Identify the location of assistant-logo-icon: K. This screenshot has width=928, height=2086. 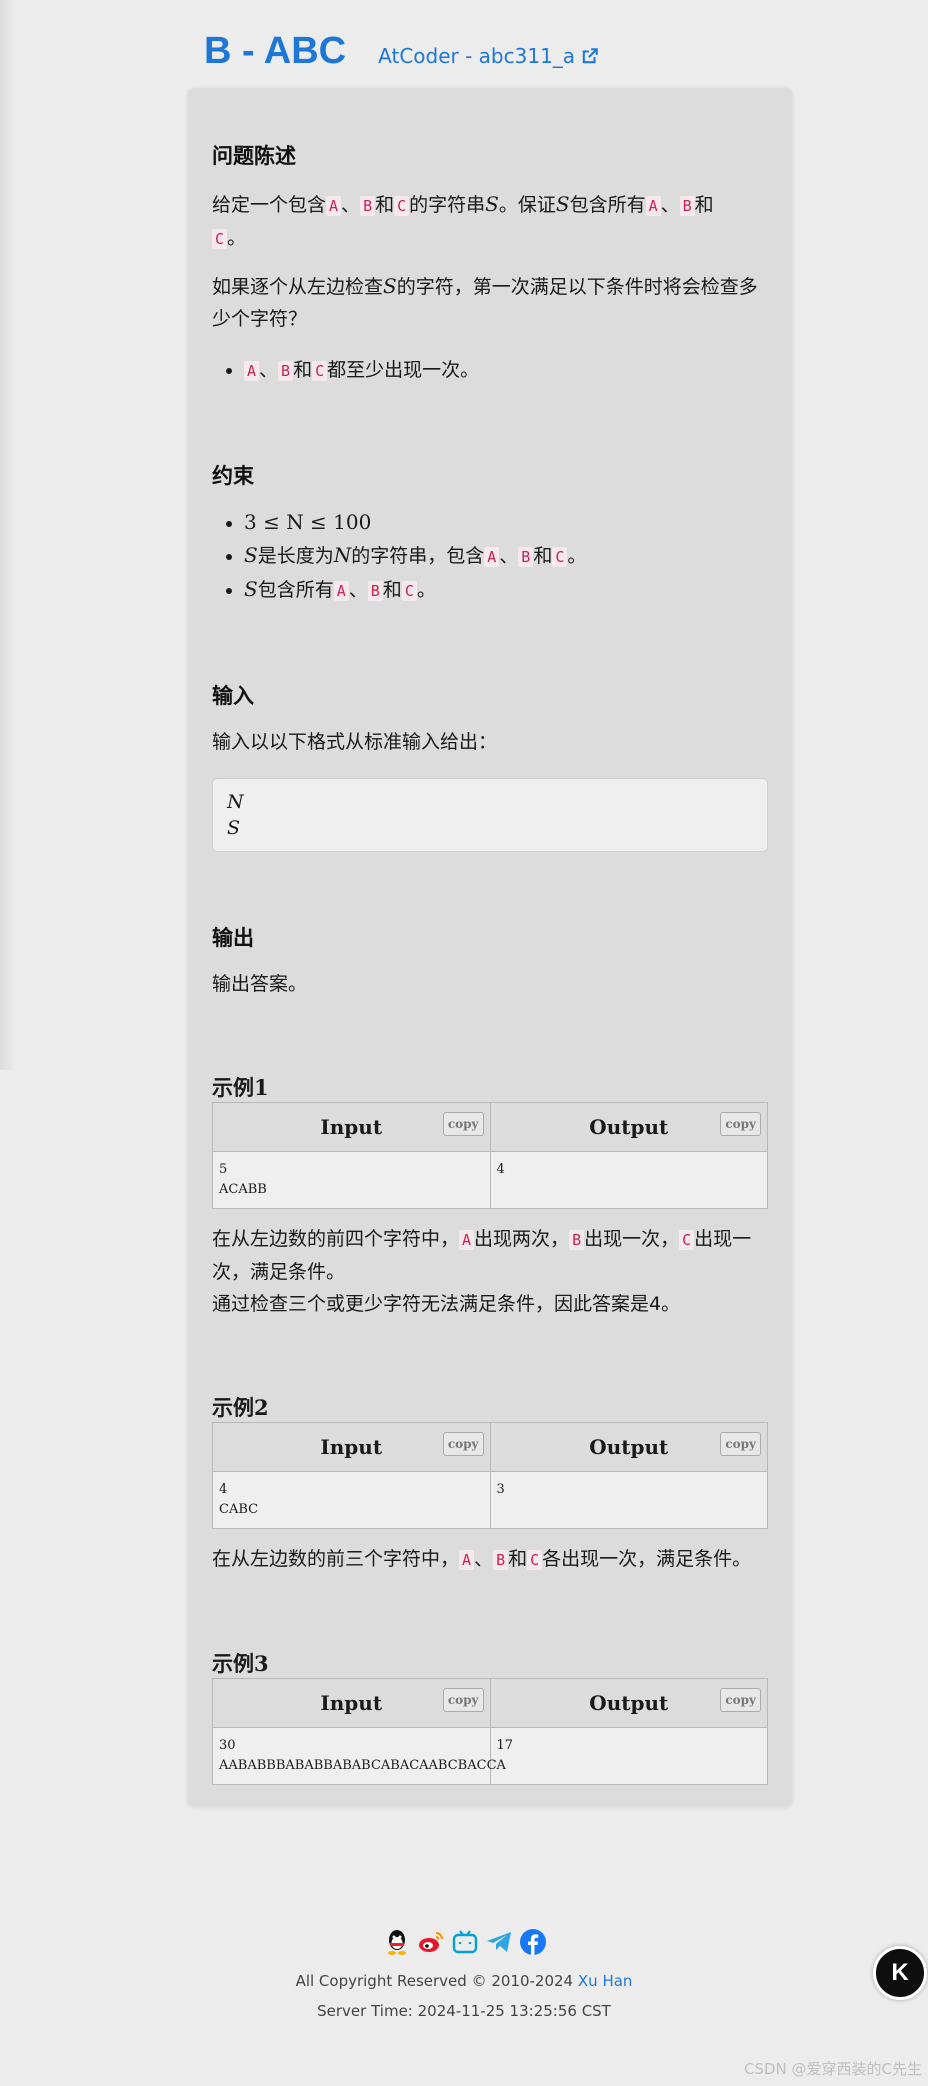
(900, 1972).